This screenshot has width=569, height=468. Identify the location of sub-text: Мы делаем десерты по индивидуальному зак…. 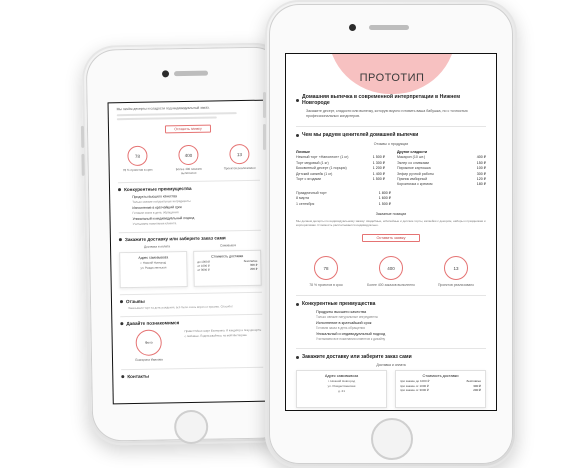
(391, 223).